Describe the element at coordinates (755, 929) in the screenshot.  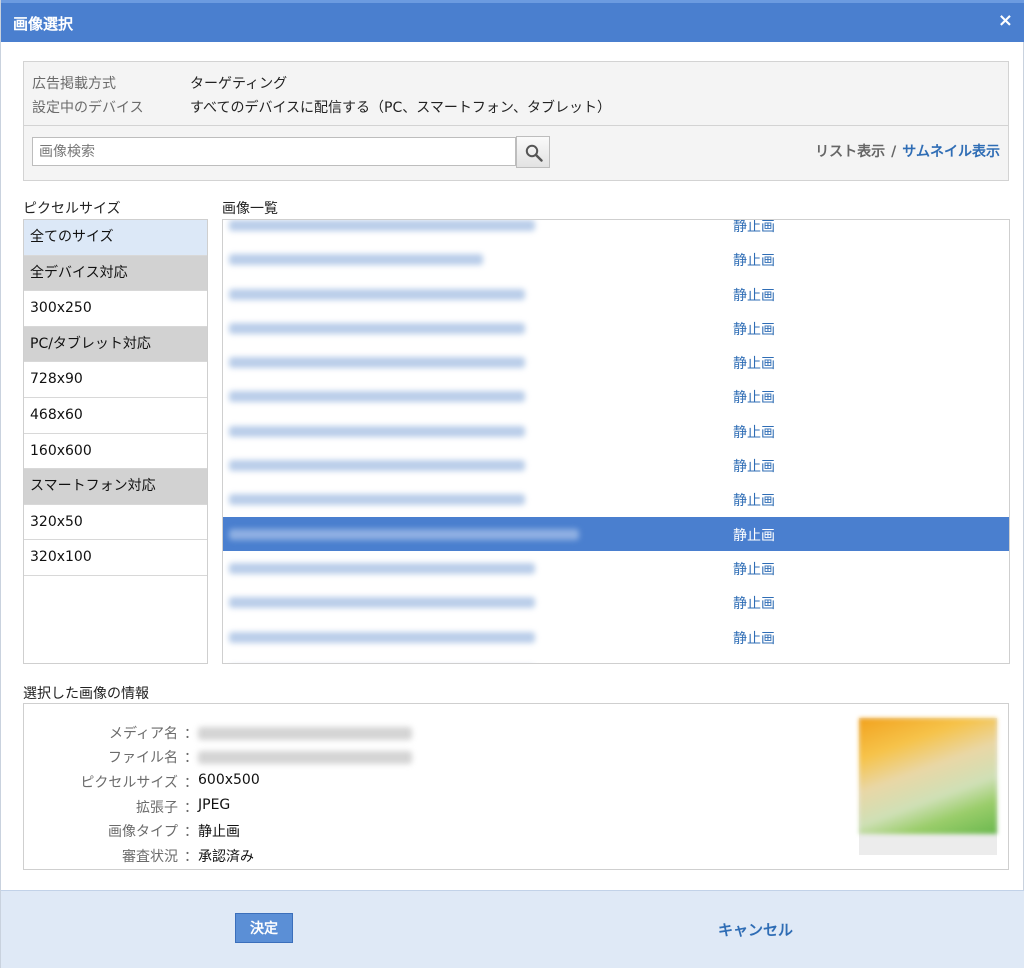
I see `cancel-button: キャンセル` at that location.